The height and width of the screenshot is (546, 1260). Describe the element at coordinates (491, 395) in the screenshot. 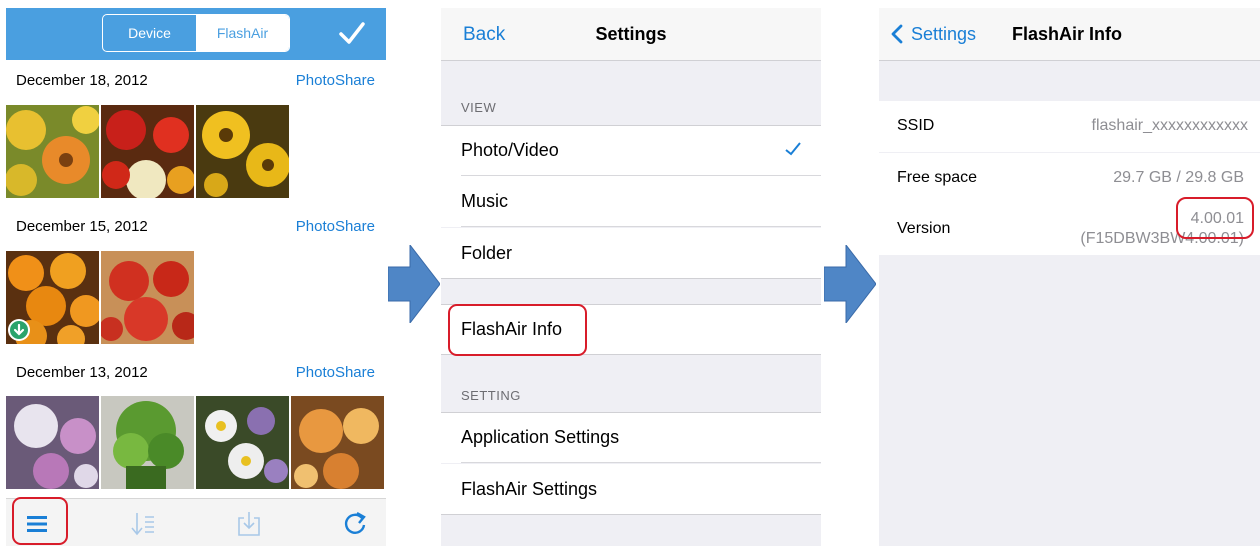

I see `section-header-setting: SETTING` at that location.